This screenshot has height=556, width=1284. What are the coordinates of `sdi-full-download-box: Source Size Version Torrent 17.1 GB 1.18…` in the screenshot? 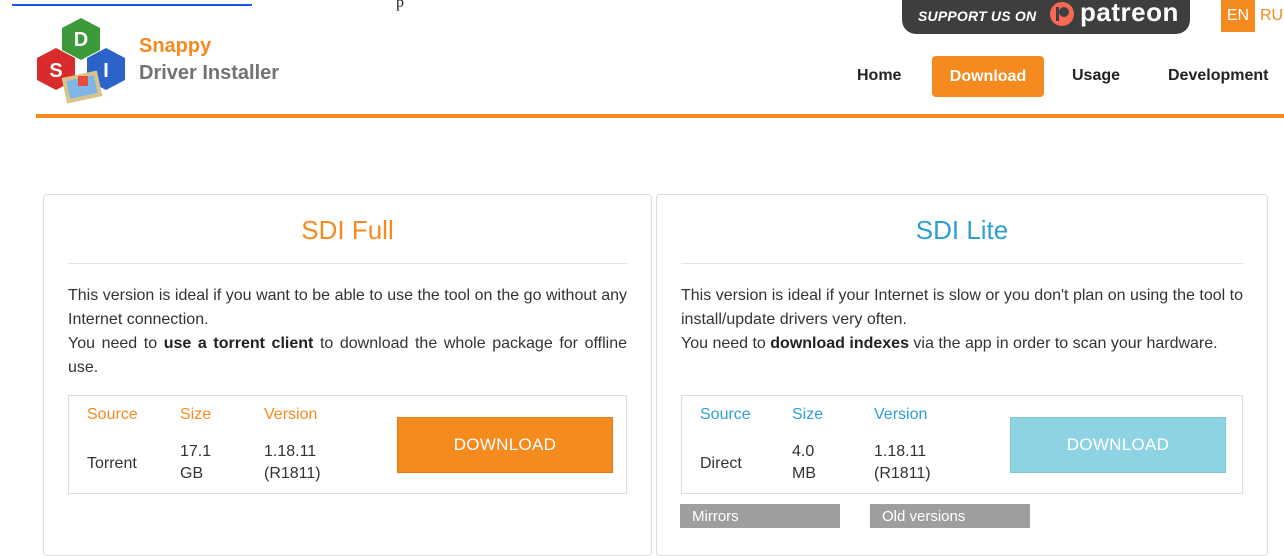 It's located at (347, 444).